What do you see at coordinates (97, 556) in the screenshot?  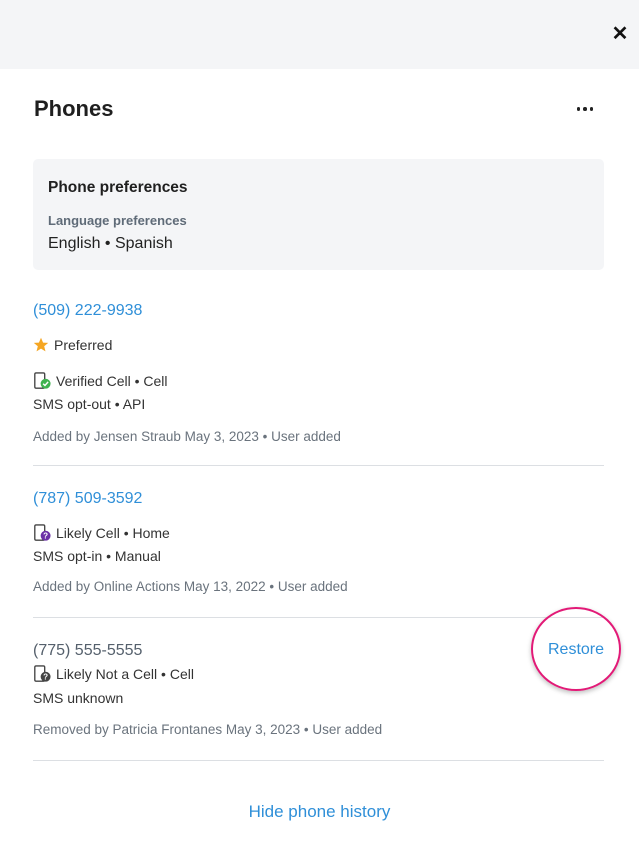 I see `sms-status: SMS opt-in • Manual` at bounding box center [97, 556].